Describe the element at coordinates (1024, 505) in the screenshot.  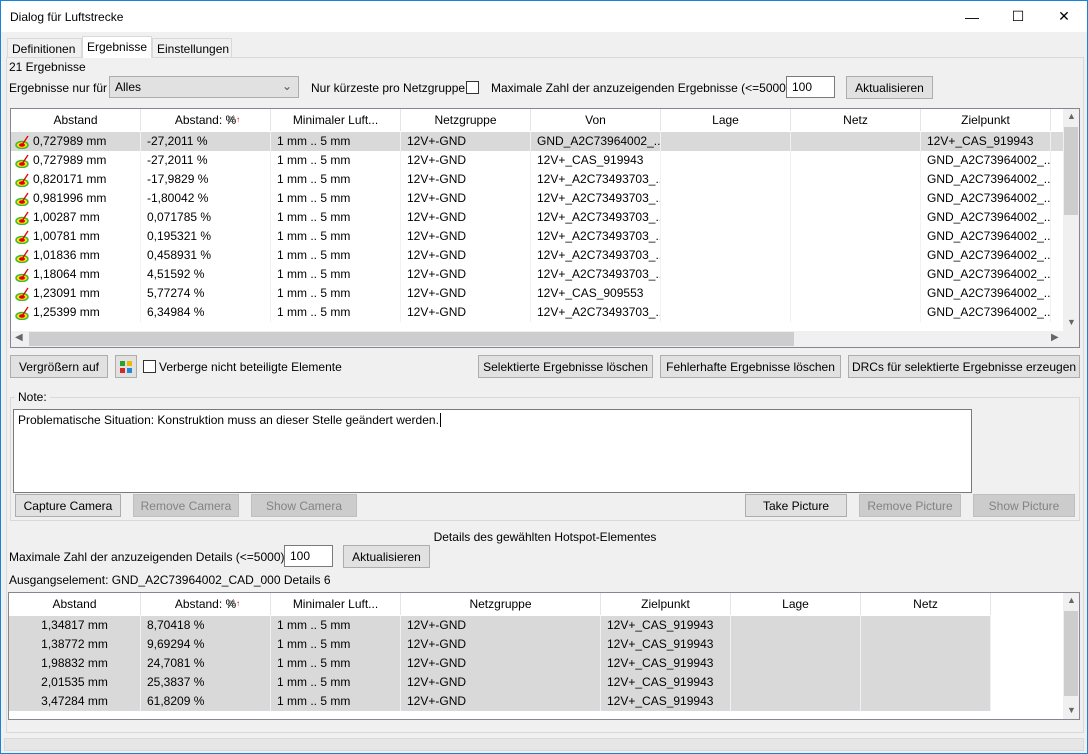
I see `show-picture-button: Show Picture` at that location.